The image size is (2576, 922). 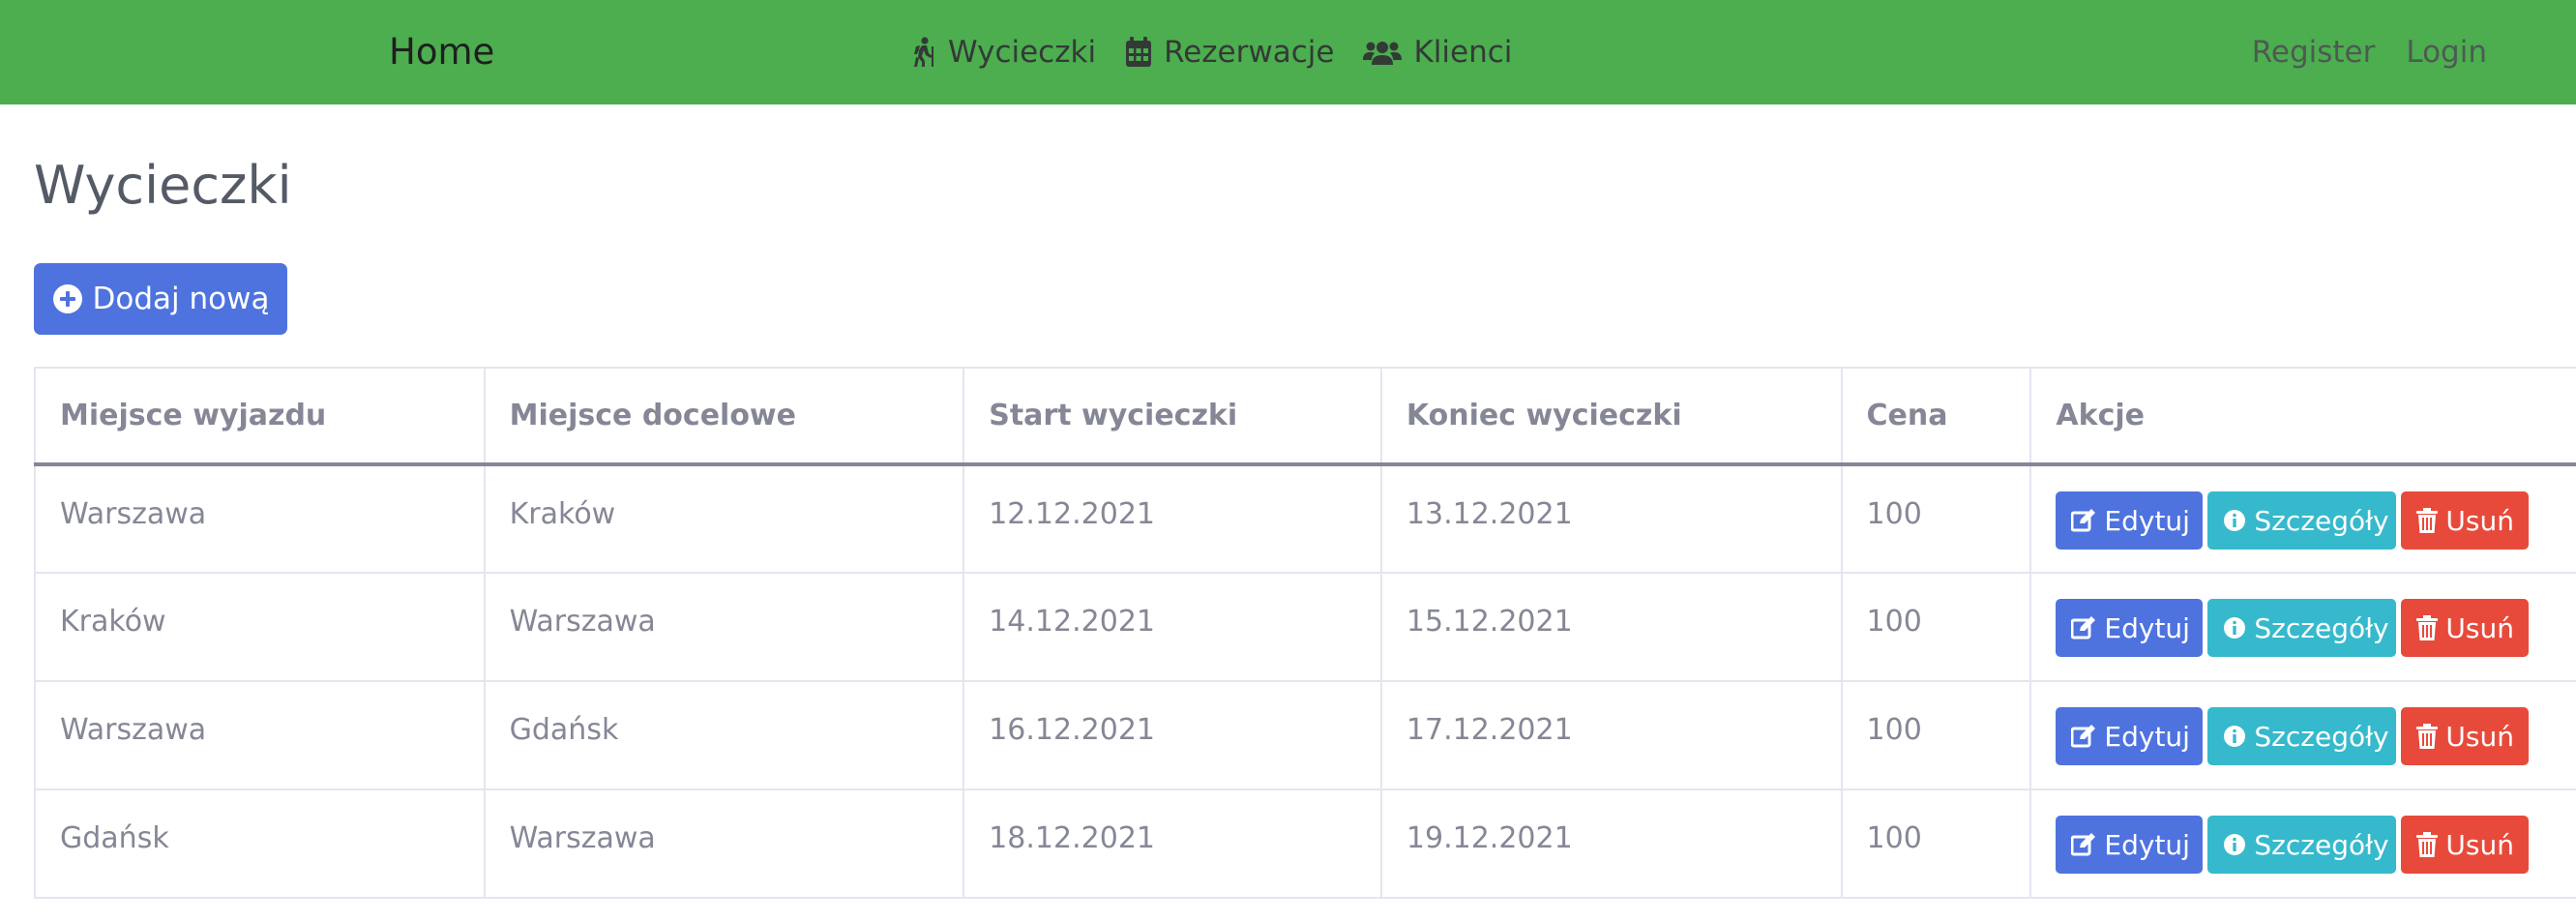 I want to click on header-end: Koniec wycieczki, so click(x=1611, y=416).